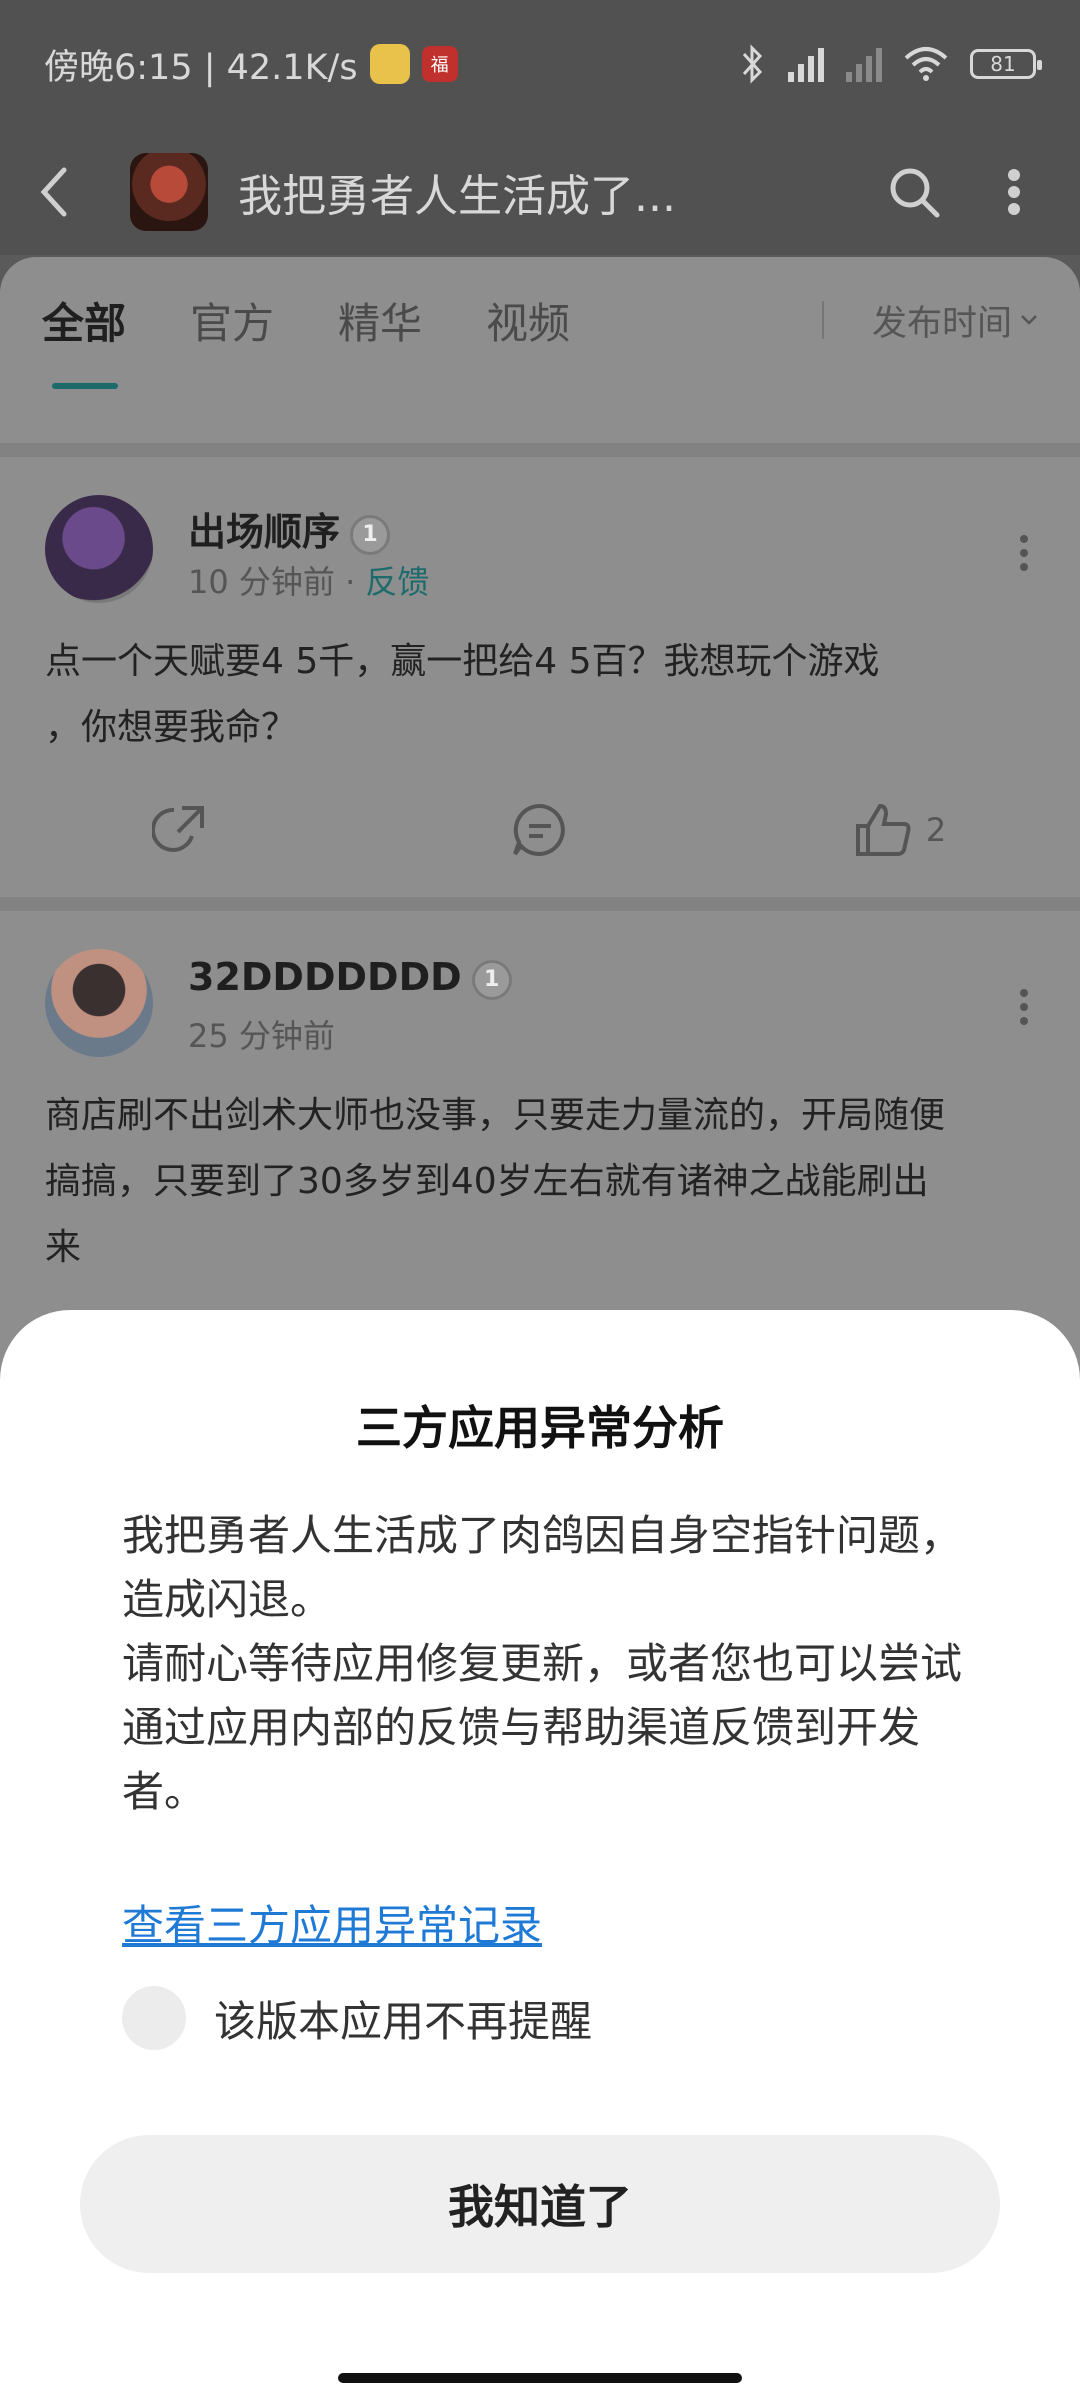  What do you see at coordinates (154, 2018) in the screenshot?
I see `checkbox-circle` at bounding box center [154, 2018].